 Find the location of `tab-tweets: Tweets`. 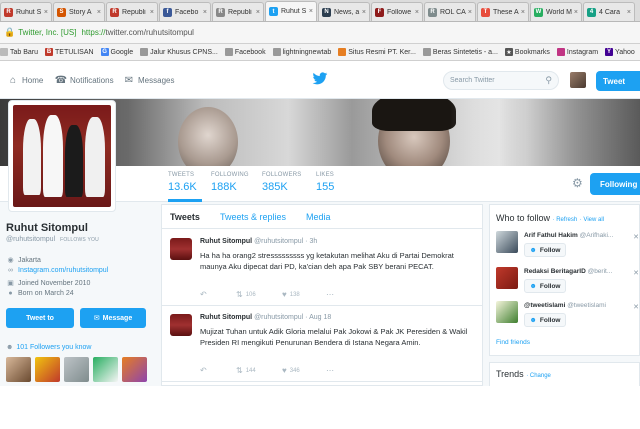

tab-tweets: Tweets is located at coordinates (185, 217).